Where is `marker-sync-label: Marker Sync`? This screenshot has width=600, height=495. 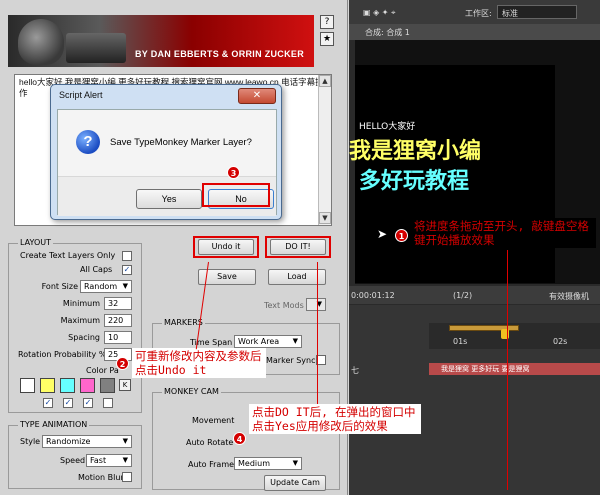 marker-sync-label: Marker Sync is located at coordinates (291, 360).